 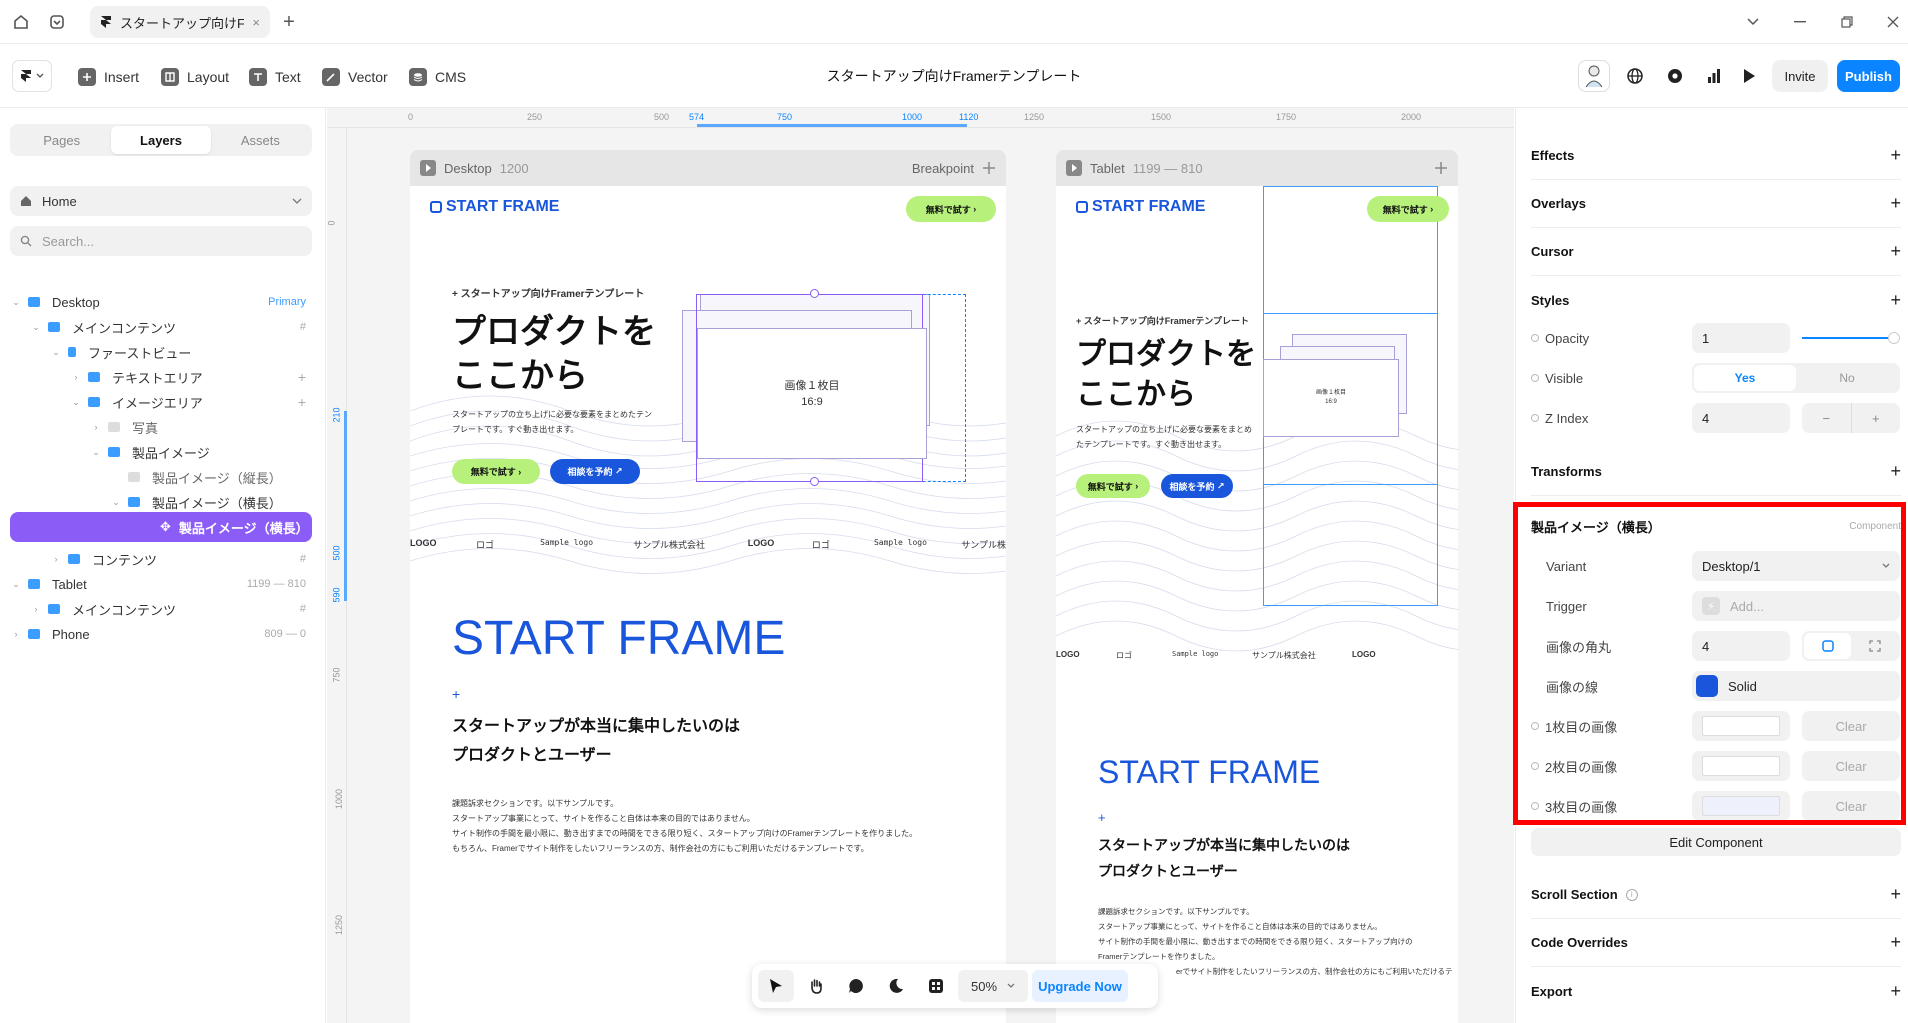 I want to click on zindex-input: 4, so click(x=1741, y=418).